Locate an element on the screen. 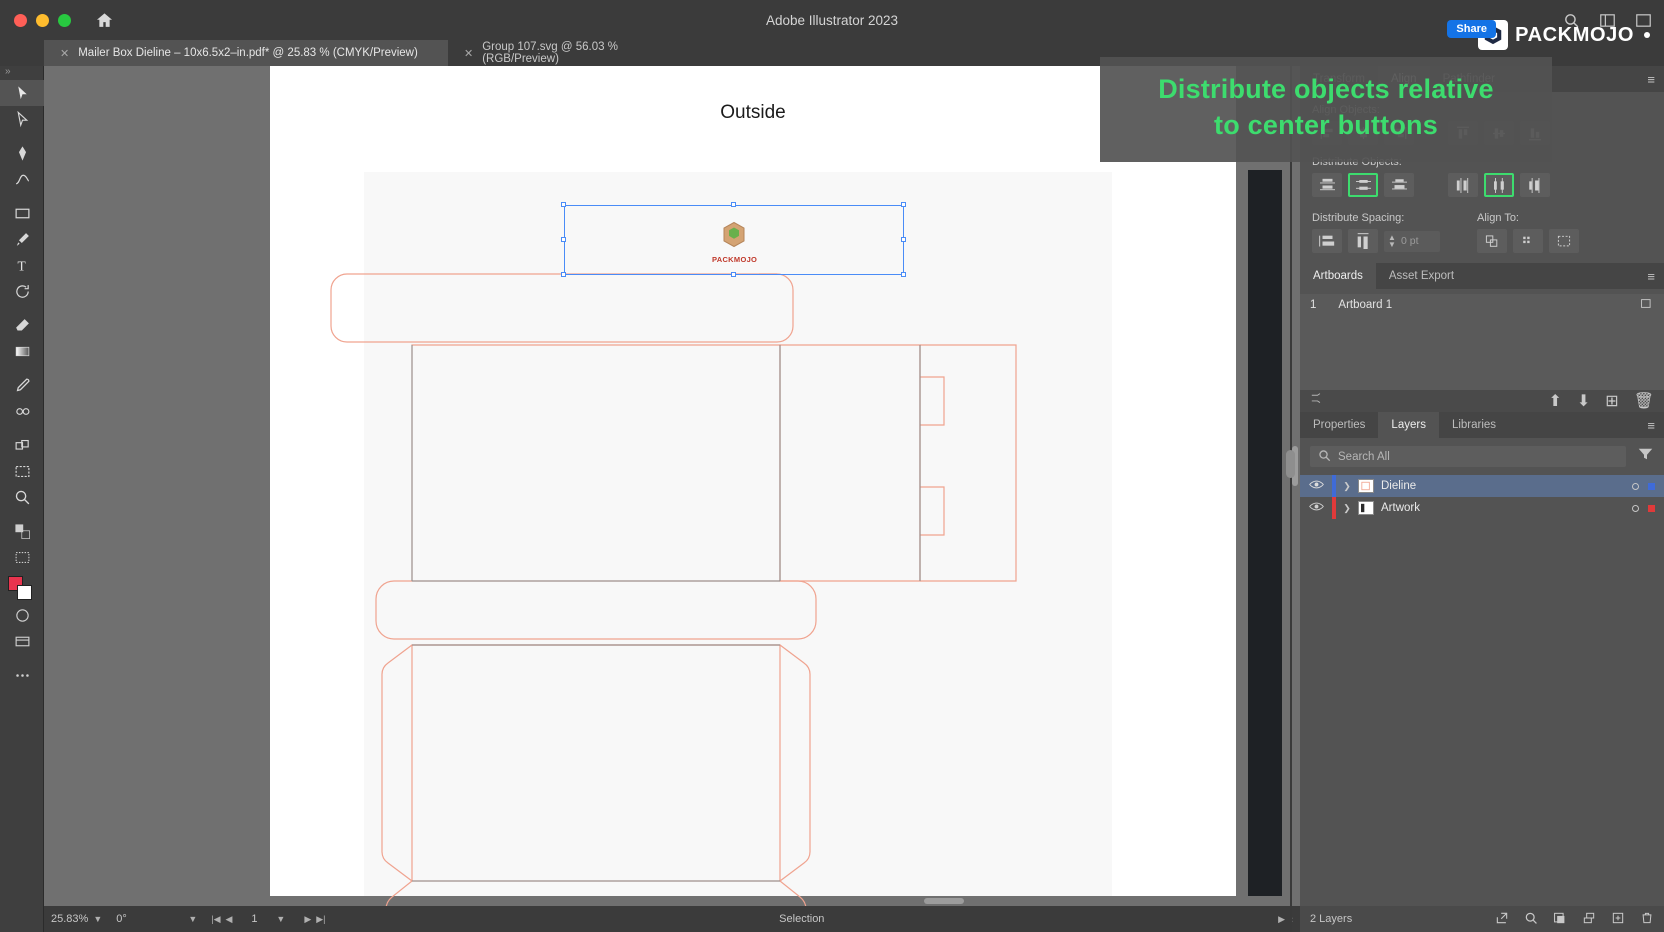 The height and width of the screenshot is (932, 1664). move-down-icon: ⬇ is located at coordinates (1583, 401).